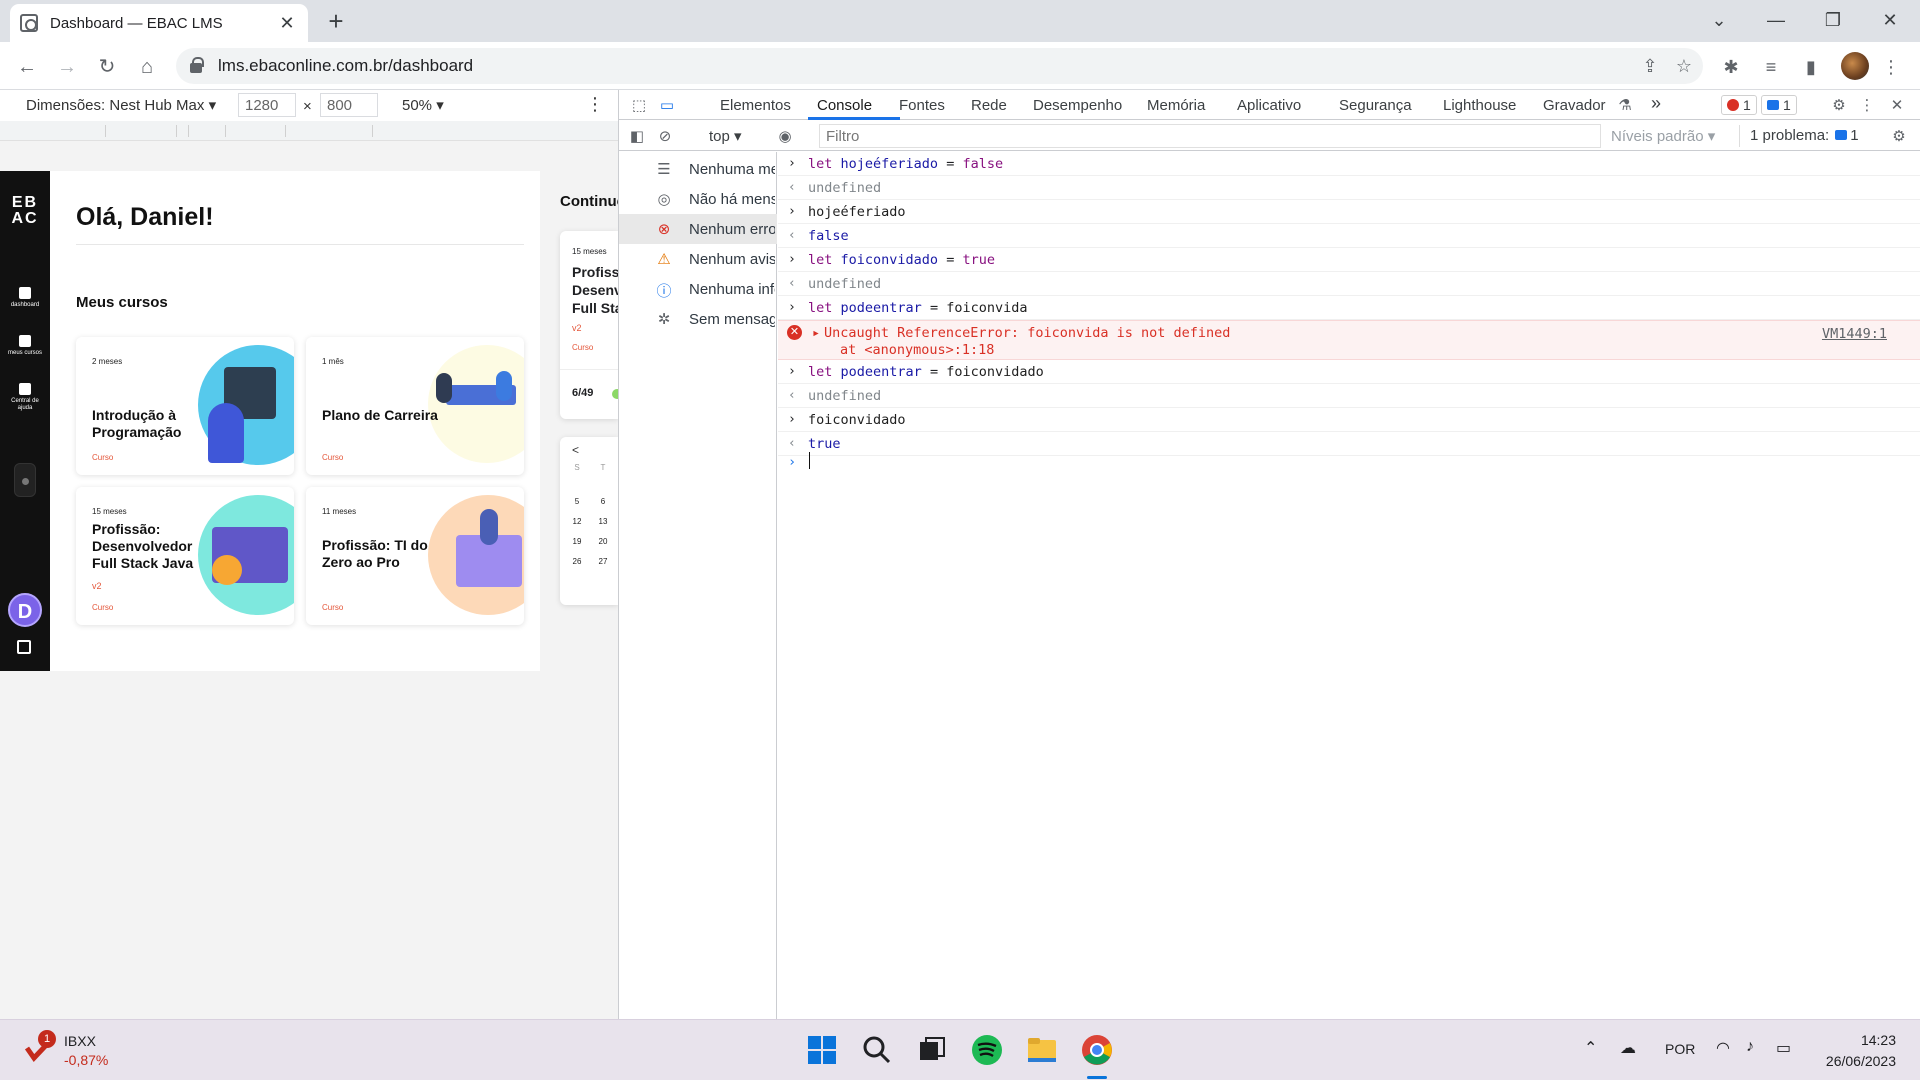 This screenshot has width=1920, height=1080. I want to click on sidebar-item-verbose: ✲ Sem mensagens detalhadas, so click(698, 319).